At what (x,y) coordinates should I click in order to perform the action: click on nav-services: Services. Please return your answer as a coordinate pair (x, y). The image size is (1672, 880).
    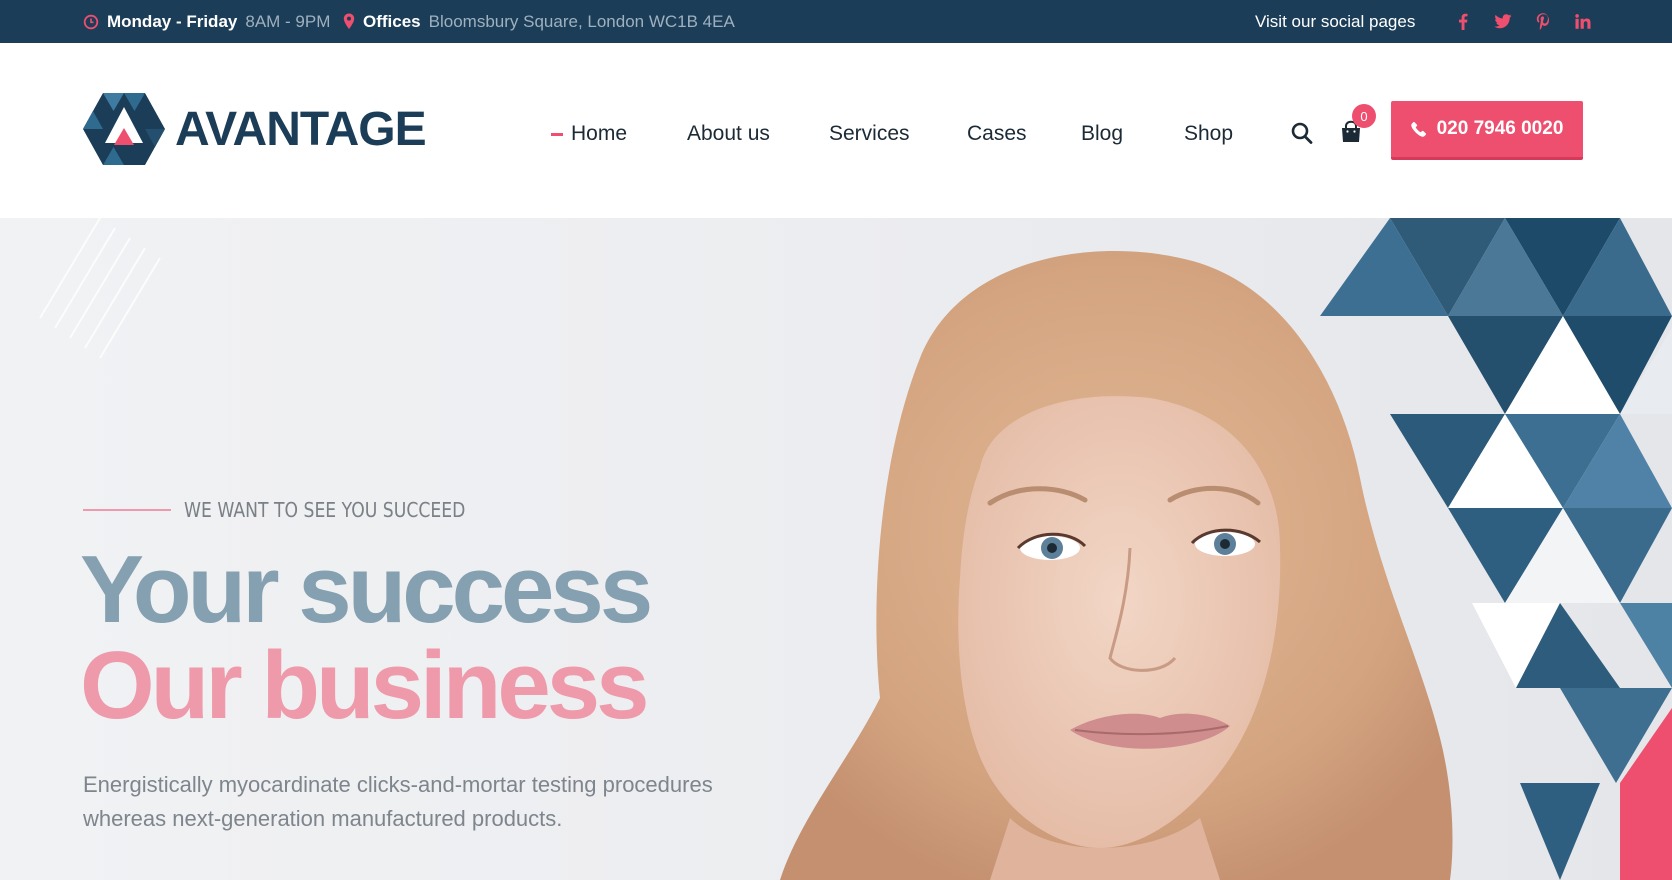
    Looking at the image, I should click on (869, 134).